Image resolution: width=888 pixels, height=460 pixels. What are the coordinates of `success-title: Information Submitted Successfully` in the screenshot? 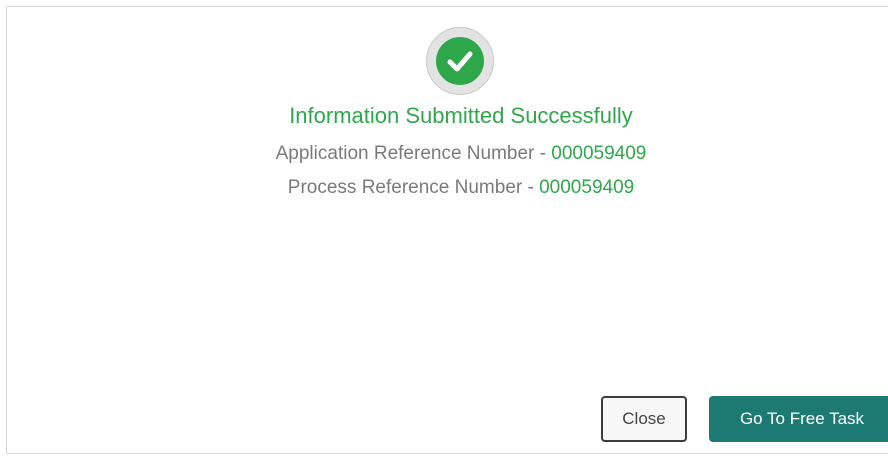 It's located at (461, 115).